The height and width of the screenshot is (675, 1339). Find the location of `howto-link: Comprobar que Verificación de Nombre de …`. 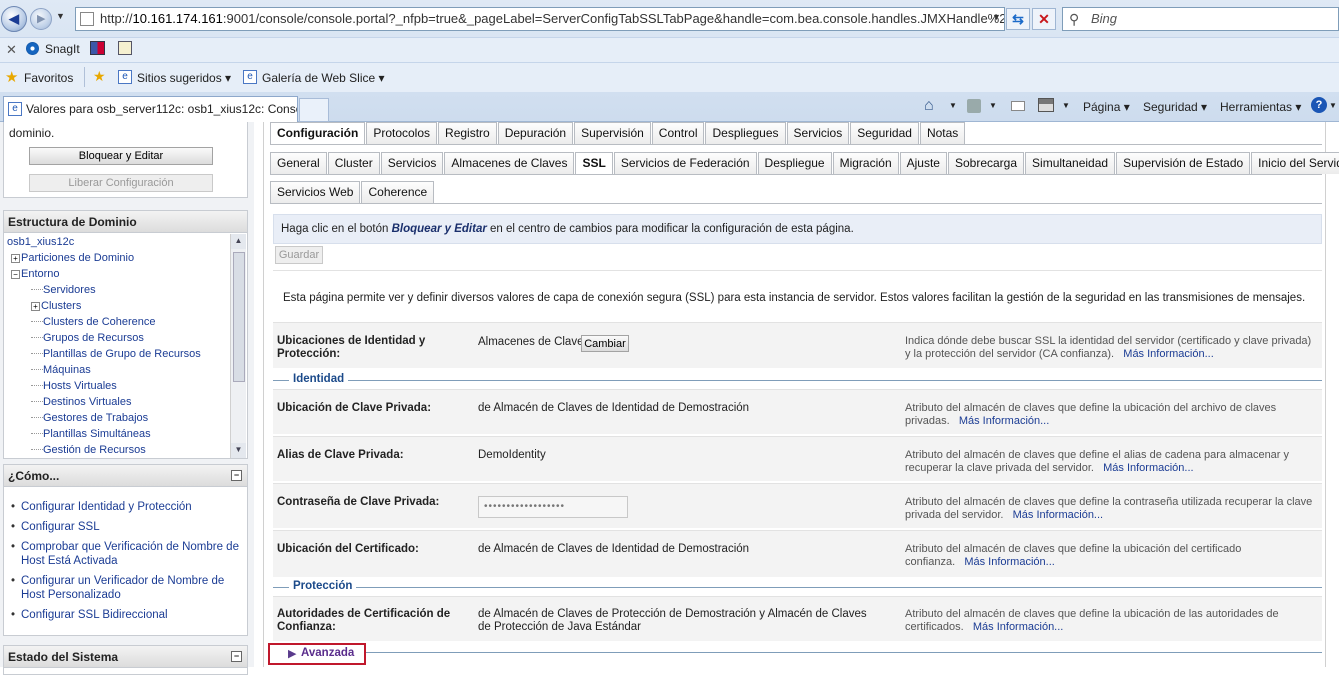

howto-link: Comprobar que Verificación de Nombre de … is located at coordinates (125, 554).